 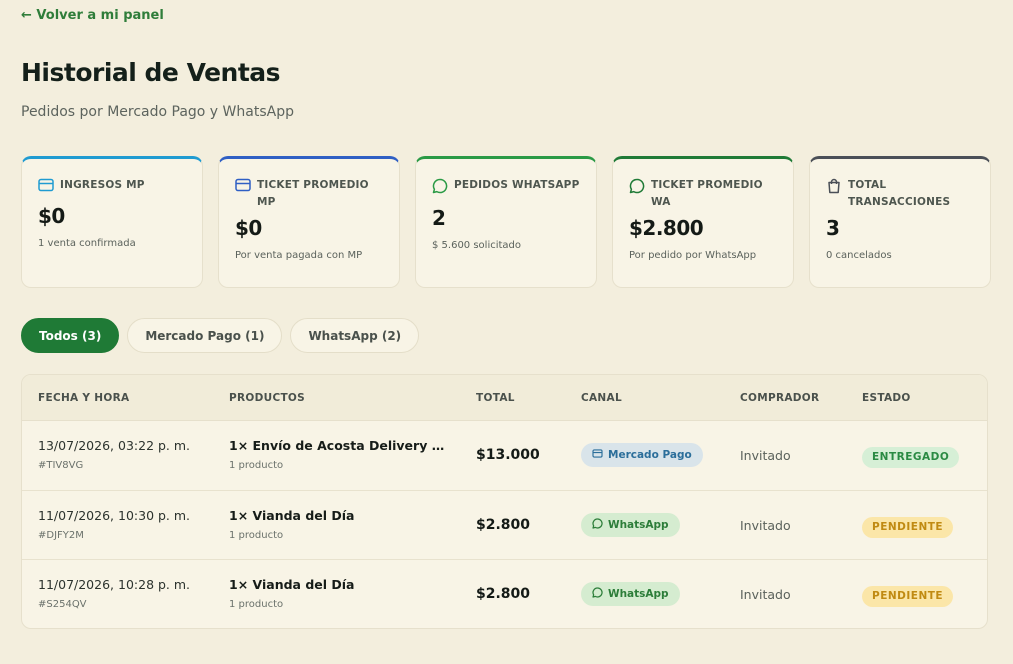 What do you see at coordinates (62, 604) in the screenshot?
I see `order-code: #S254QV` at bounding box center [62, 604].